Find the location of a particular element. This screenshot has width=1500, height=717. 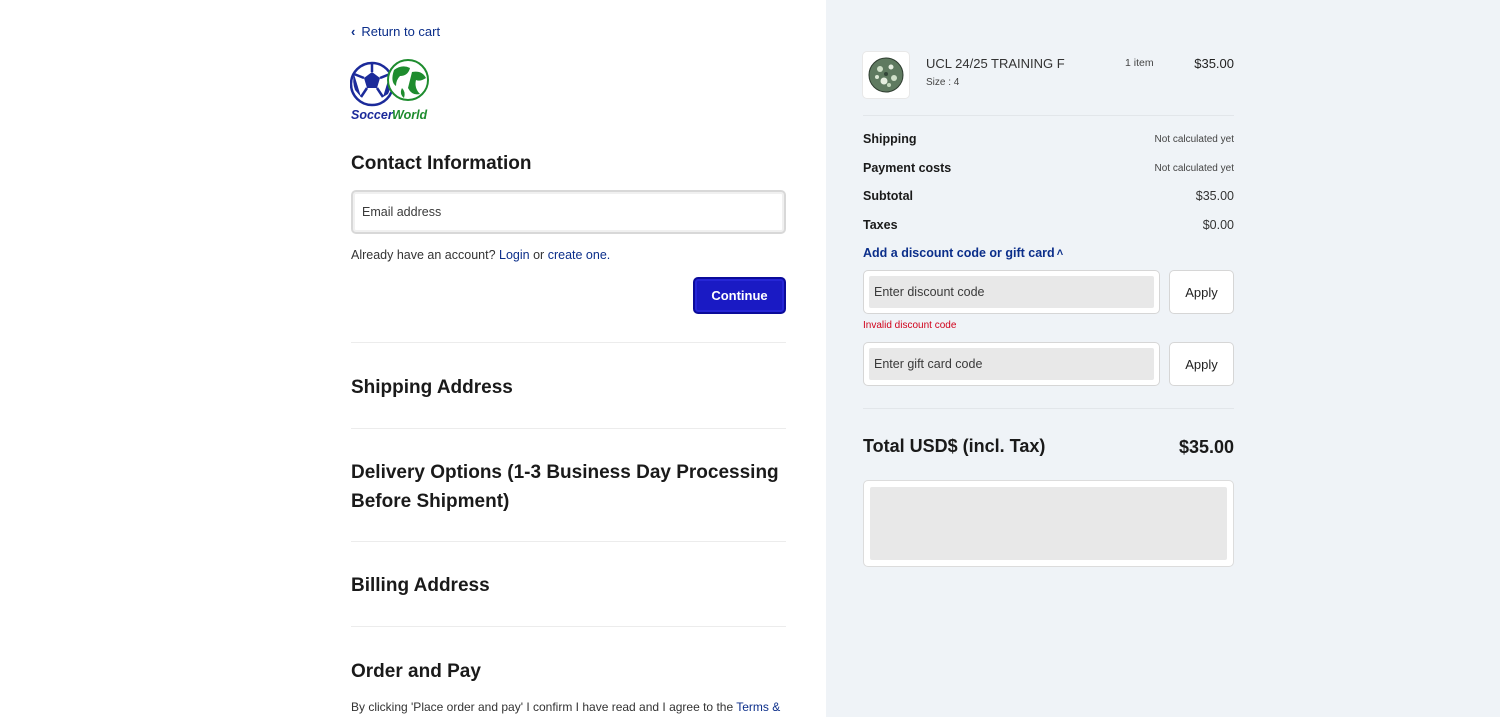

return-to-cart-label: Return to cart is located at coordinates (401, 31).